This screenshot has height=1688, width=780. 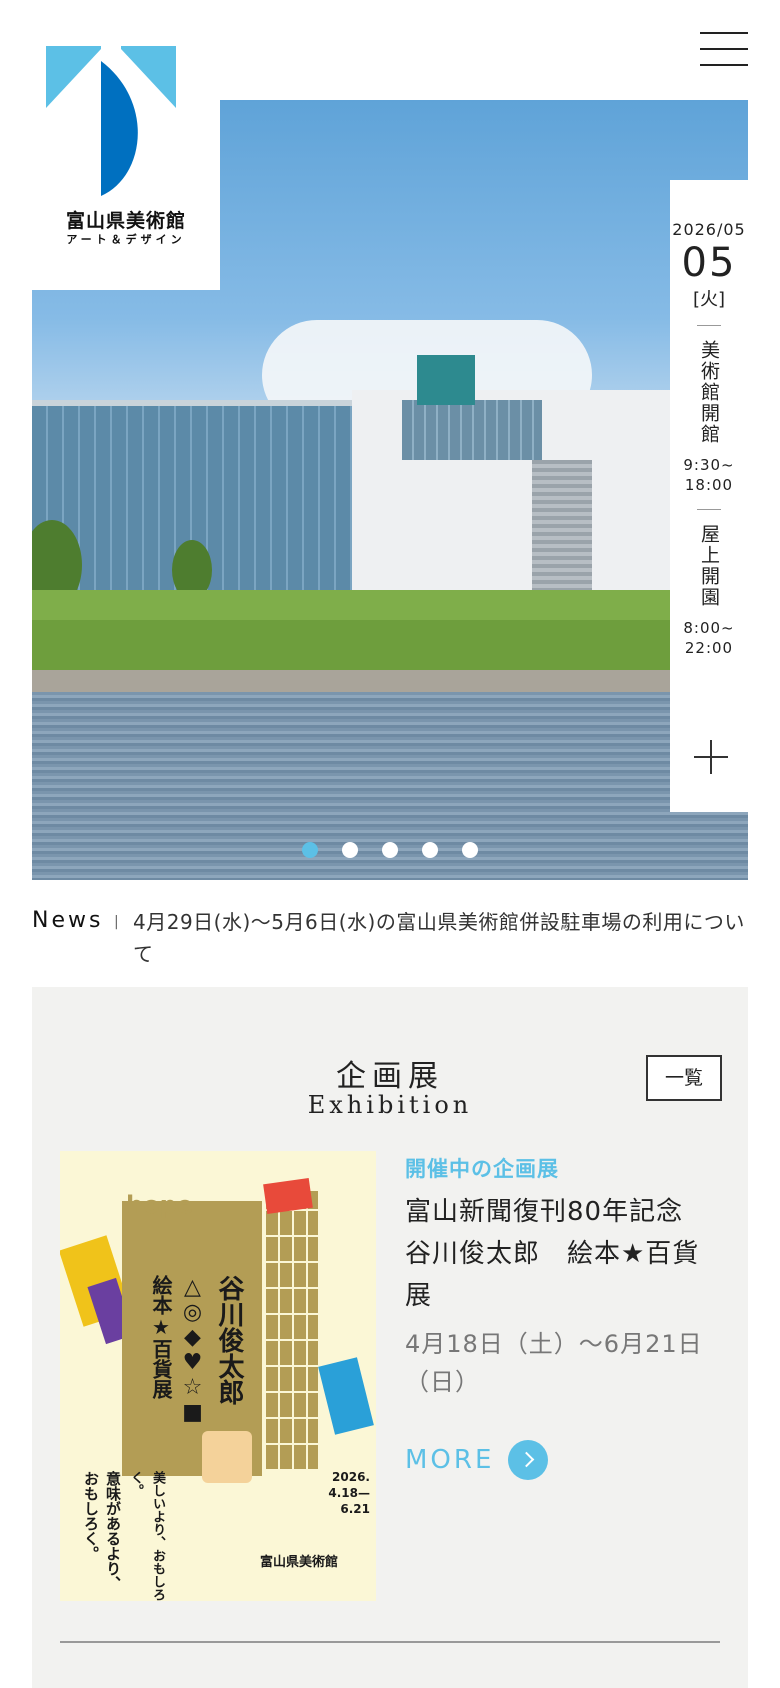 What do you see at coordinates (227, 1457) in the screenshot?
I see `poster-portrait` at bounding box center [227, 1457].